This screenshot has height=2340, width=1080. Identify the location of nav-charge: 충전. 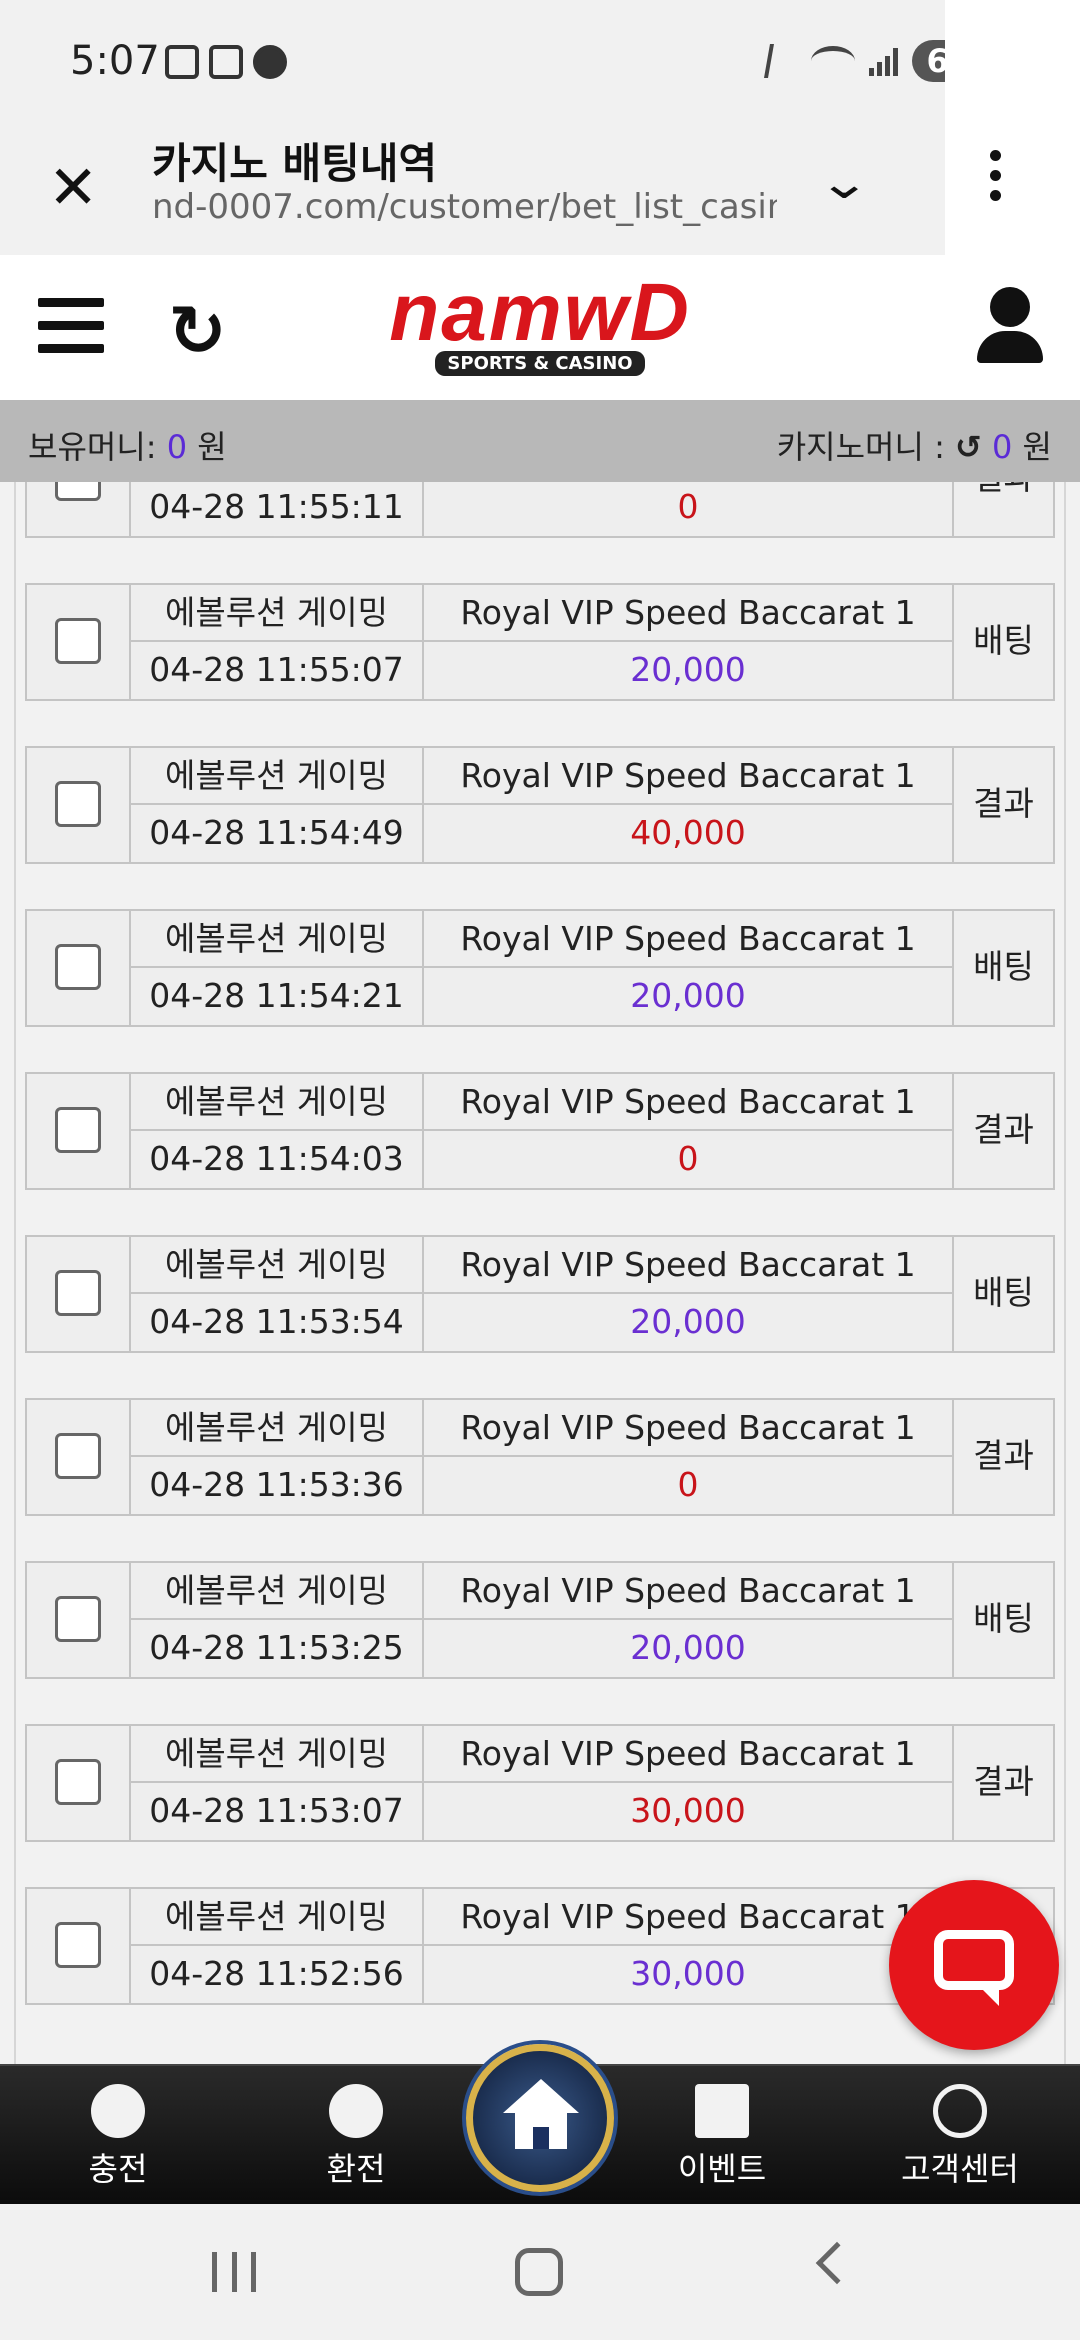
(118, 2137).